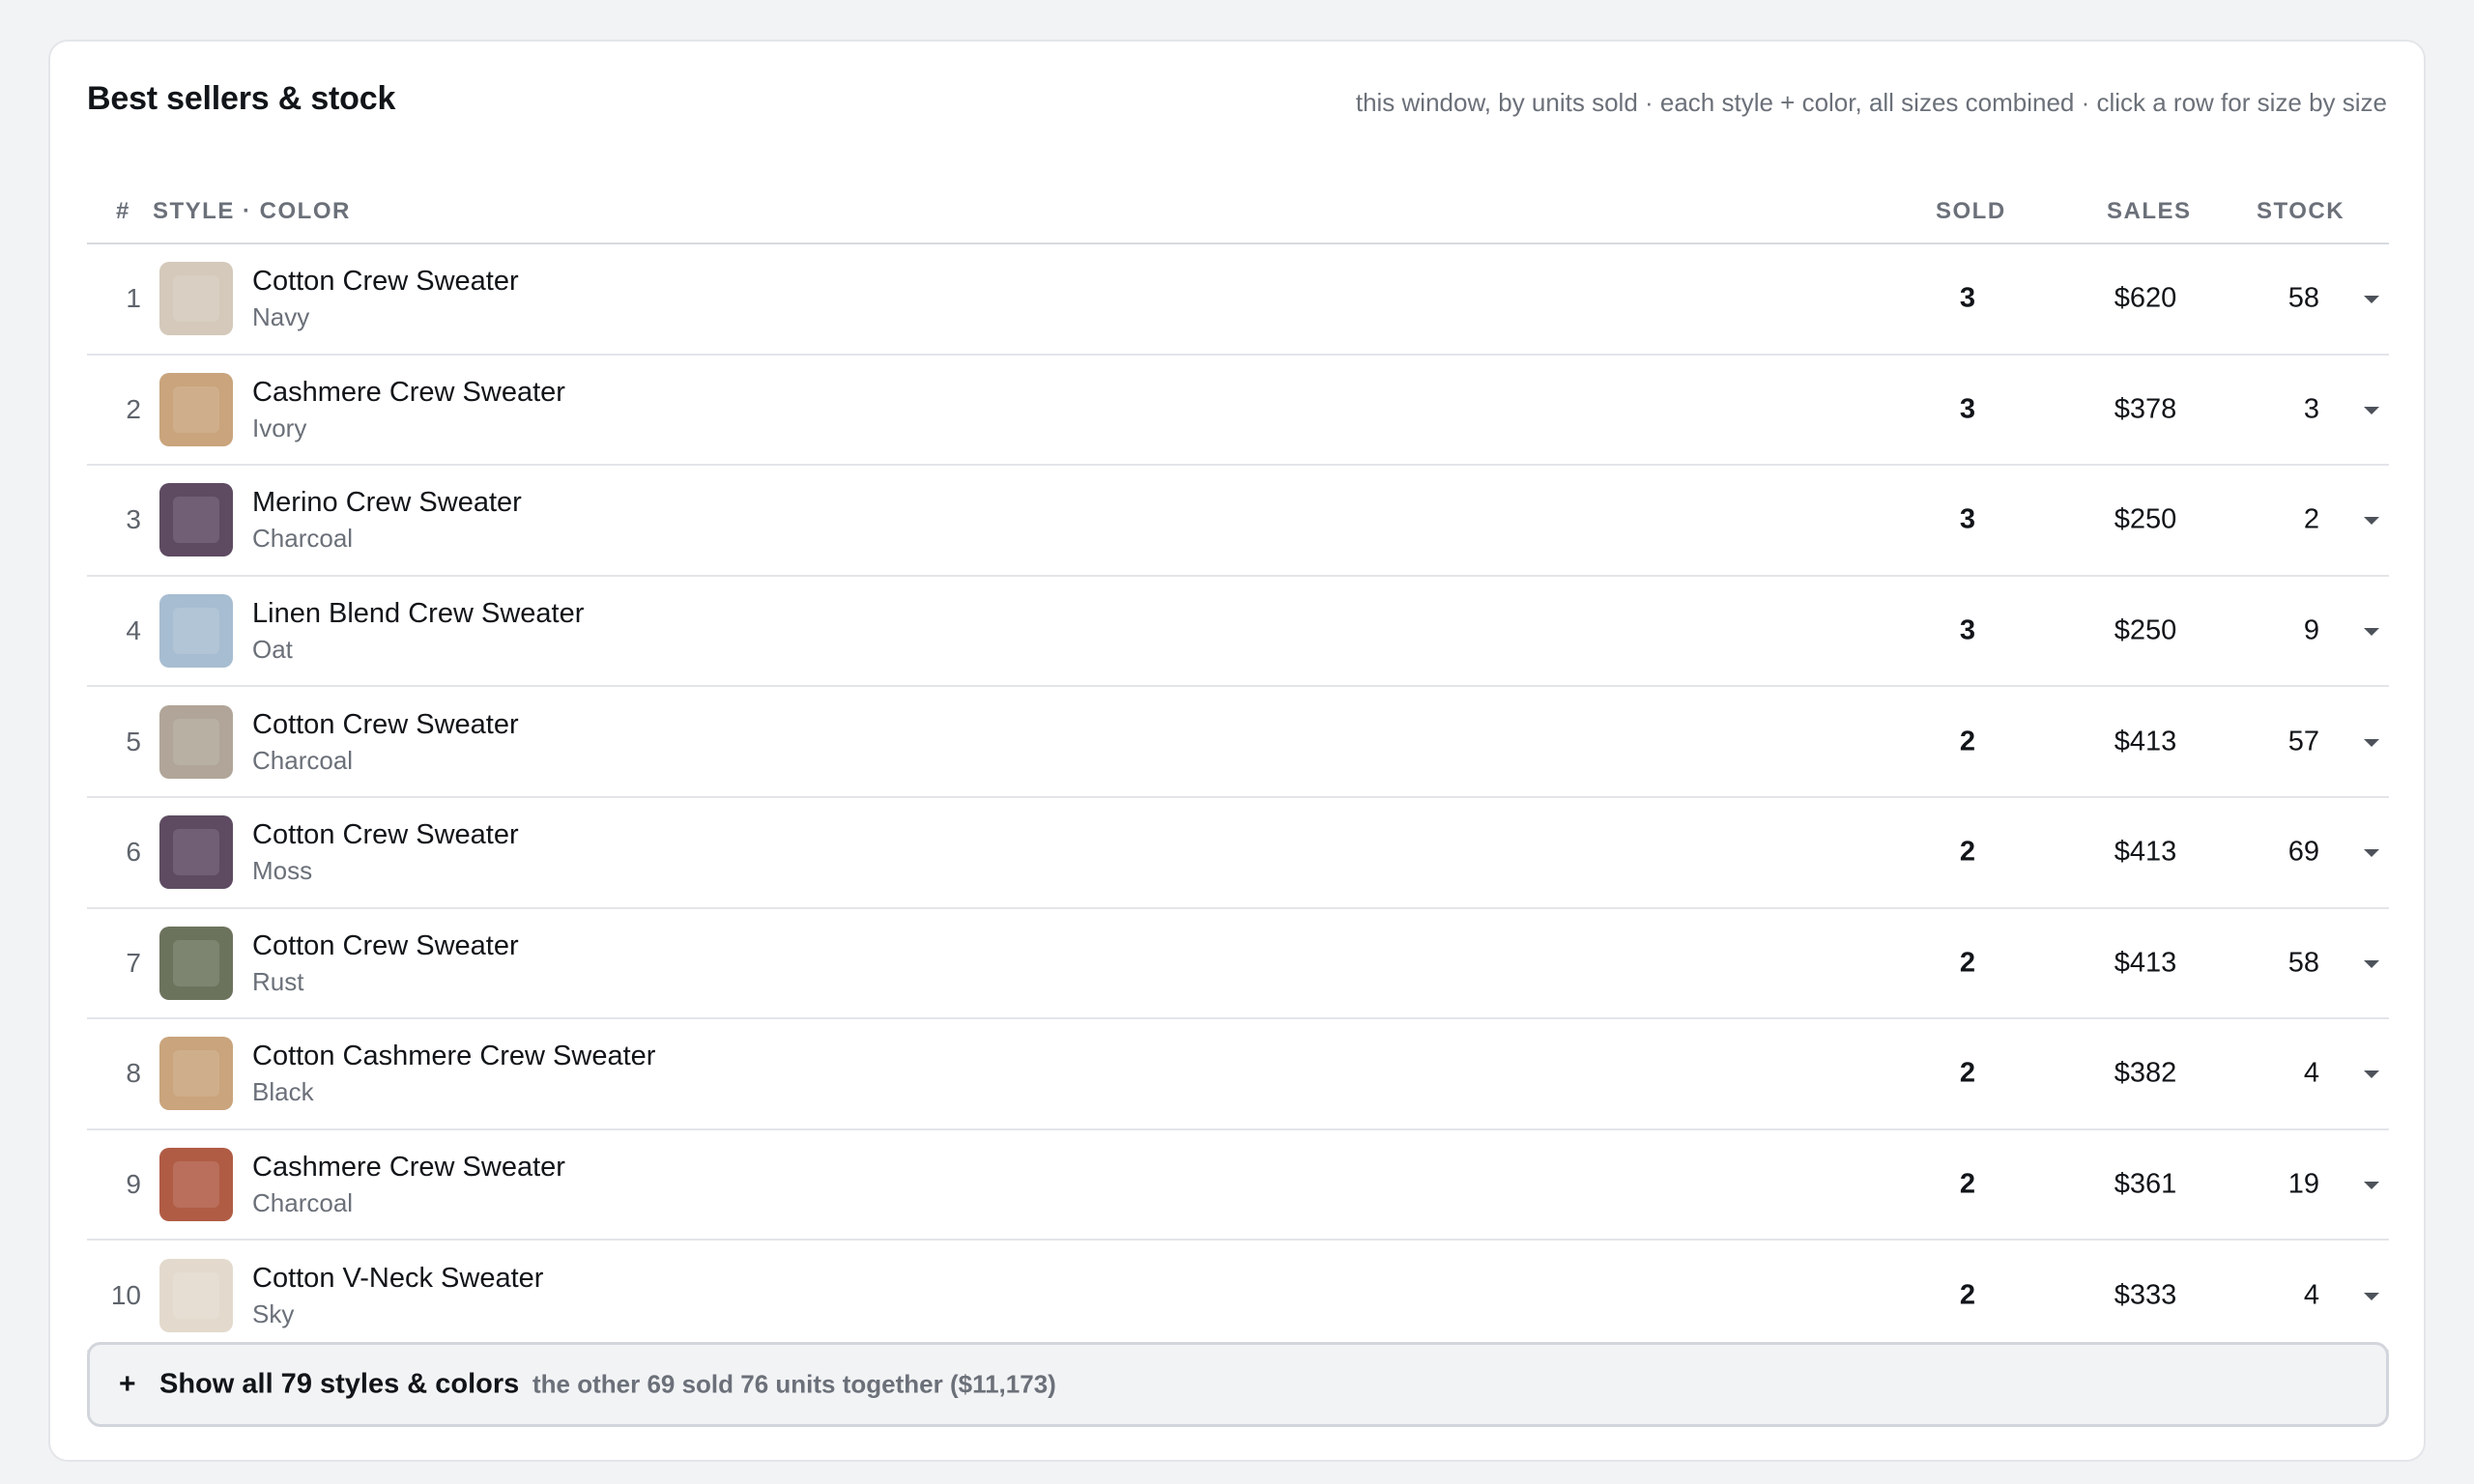 The height and width of the screenshot is (1484, 2474). Describe the element at coordinates (1238, 411) in the screenshot. I see `table-row: 2 Cashmere Crew Sweater Ivory 3 $378 3` at that location.